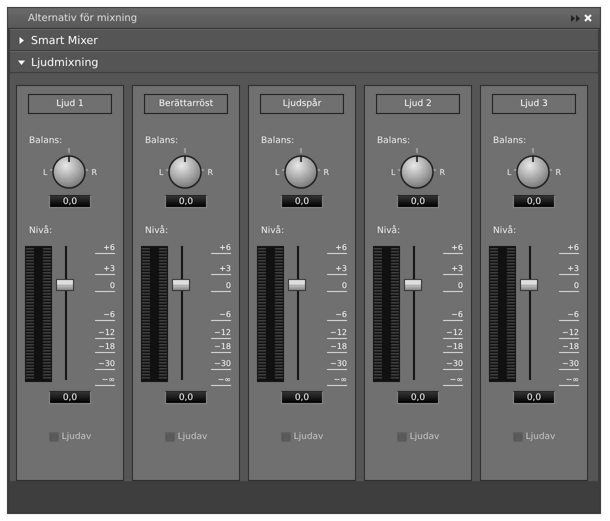  Describe the element at coordinates (21, 62) in the screenshot. I see `caret-down-icon` at that location.